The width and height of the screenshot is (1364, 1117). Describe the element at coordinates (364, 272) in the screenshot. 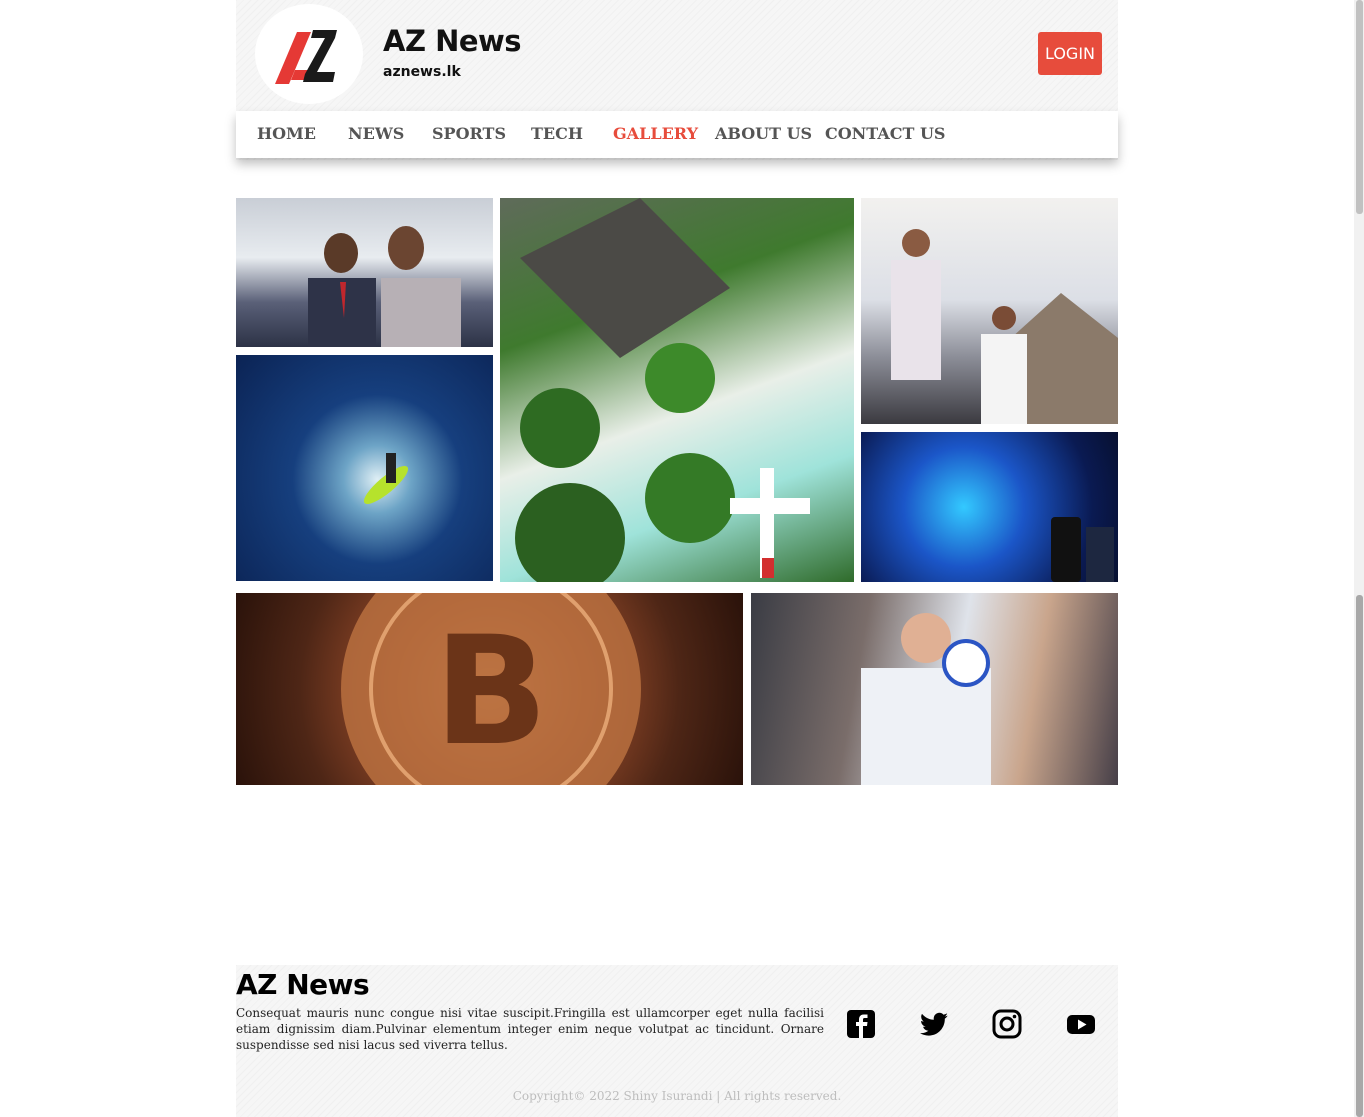

I see `business-people-photo` at that location.